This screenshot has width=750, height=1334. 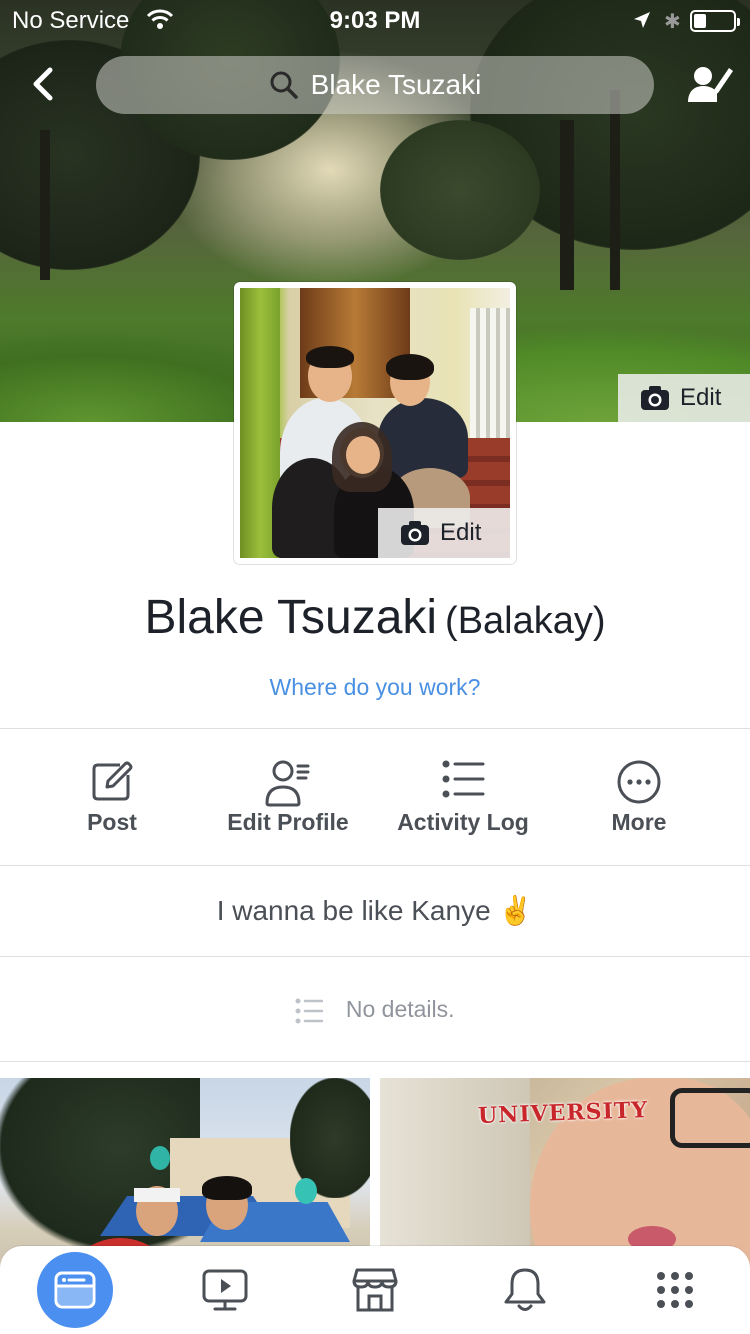 What do you see at coordinates (375, 687) in the screenshot?
I see `work-prompt-link: Where do you work?` at bounding box center [375, 687].